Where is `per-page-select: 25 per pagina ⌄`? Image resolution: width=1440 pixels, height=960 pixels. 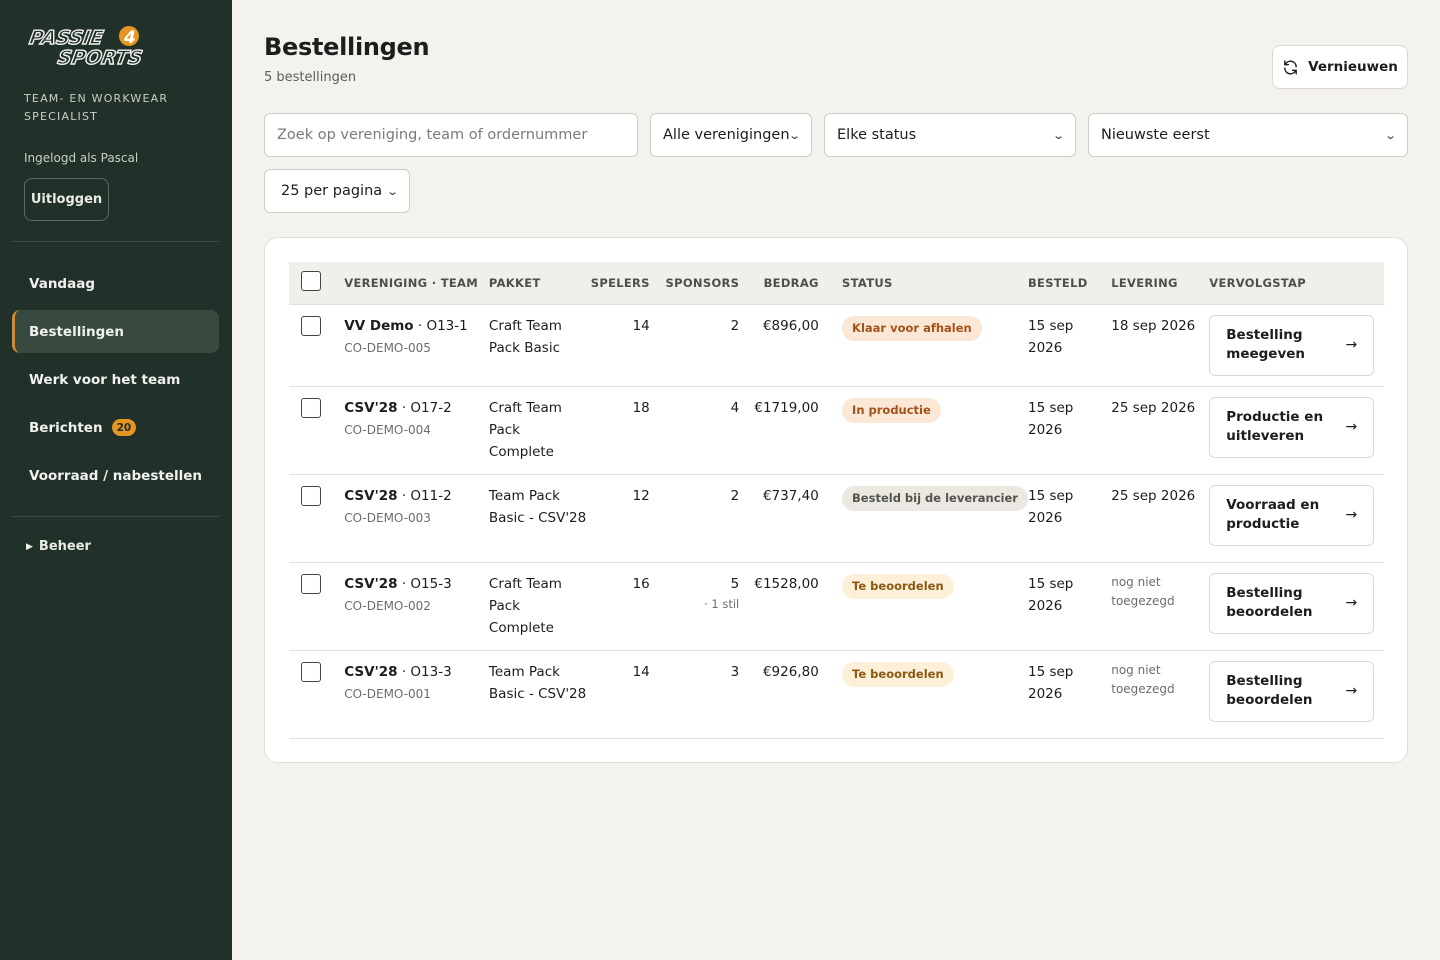
per-page-select: 25 per pagina ⌄ is located at coordinates (337, 191).